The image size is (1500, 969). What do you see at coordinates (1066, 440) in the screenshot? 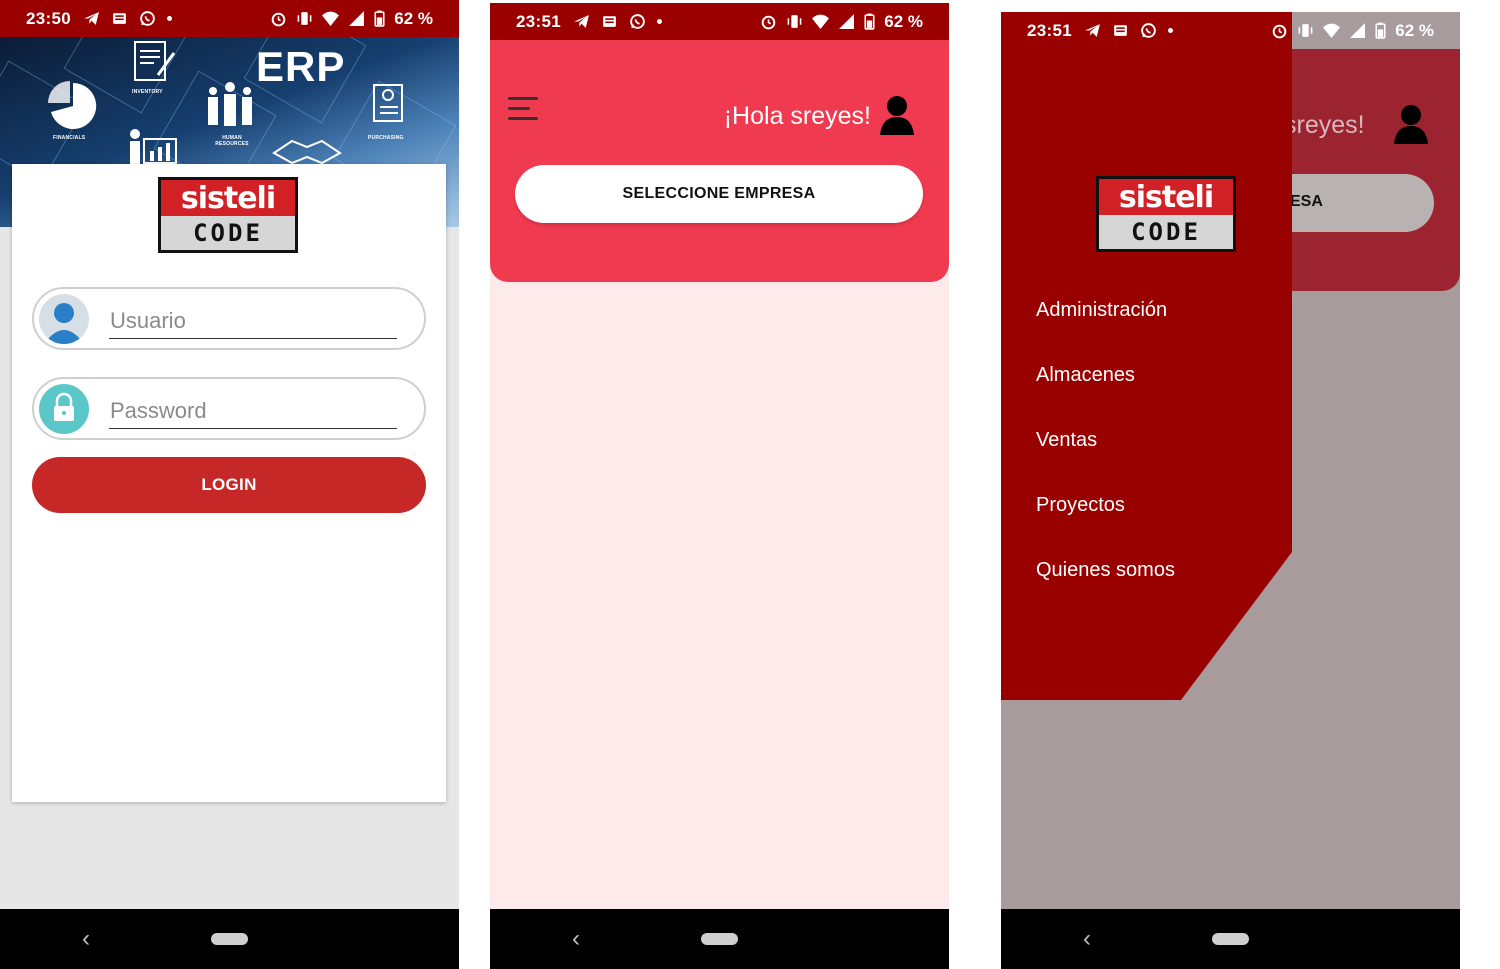
I see `drawer-item-ventas: Ventas` at bounding box center [1066, 440].